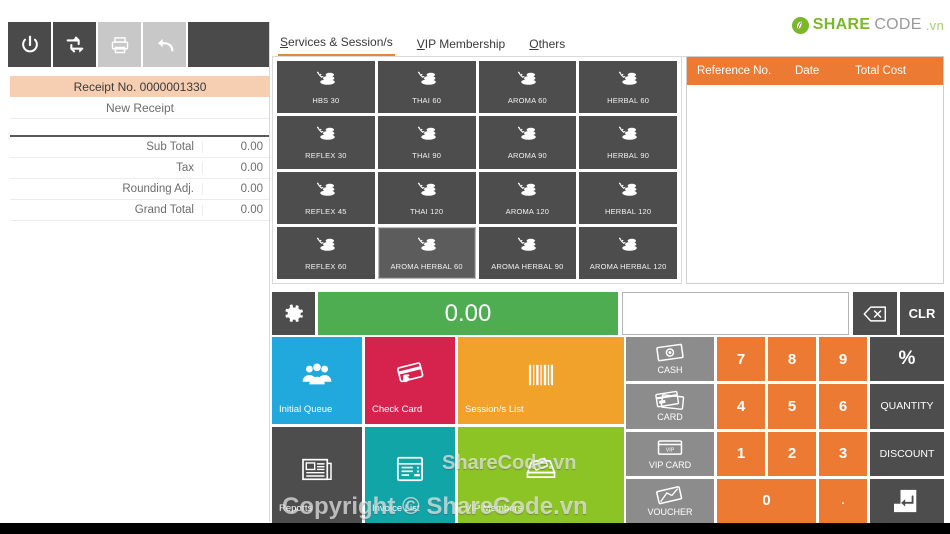  I want to click on service-button-aroma-90: AROMA 90, so click(527, 142).